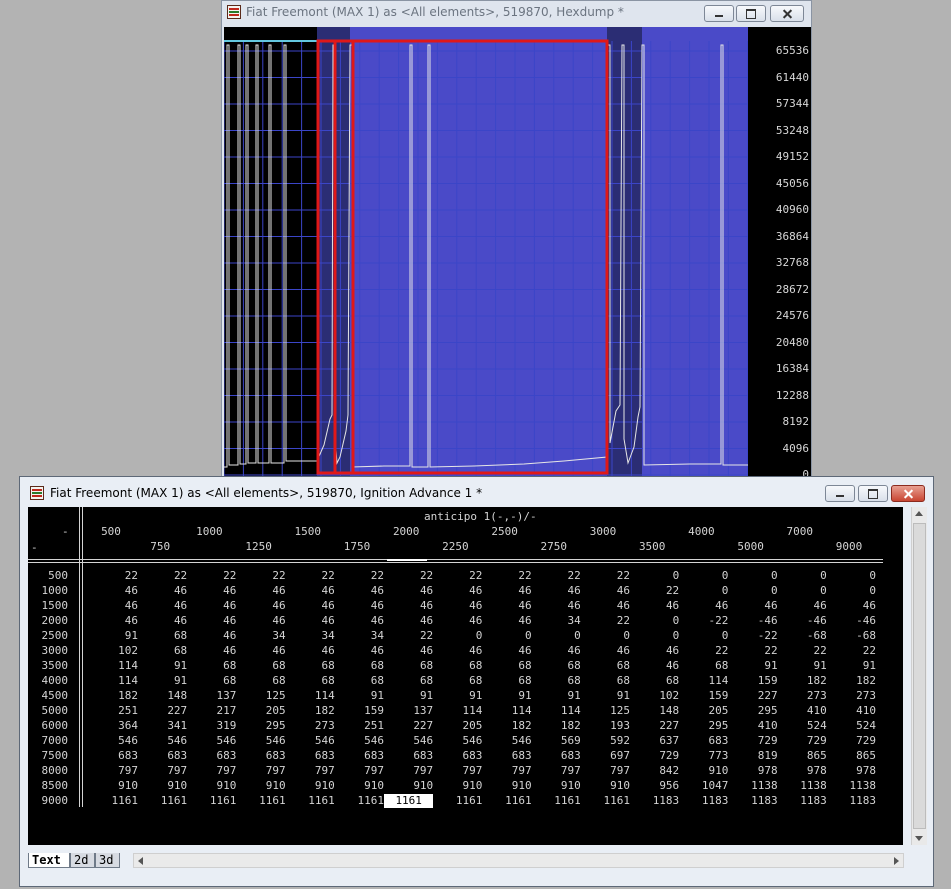 The height and width of the screenshot is (889, 951). I want to click on tab-3d: 3d, so click(107, 860).